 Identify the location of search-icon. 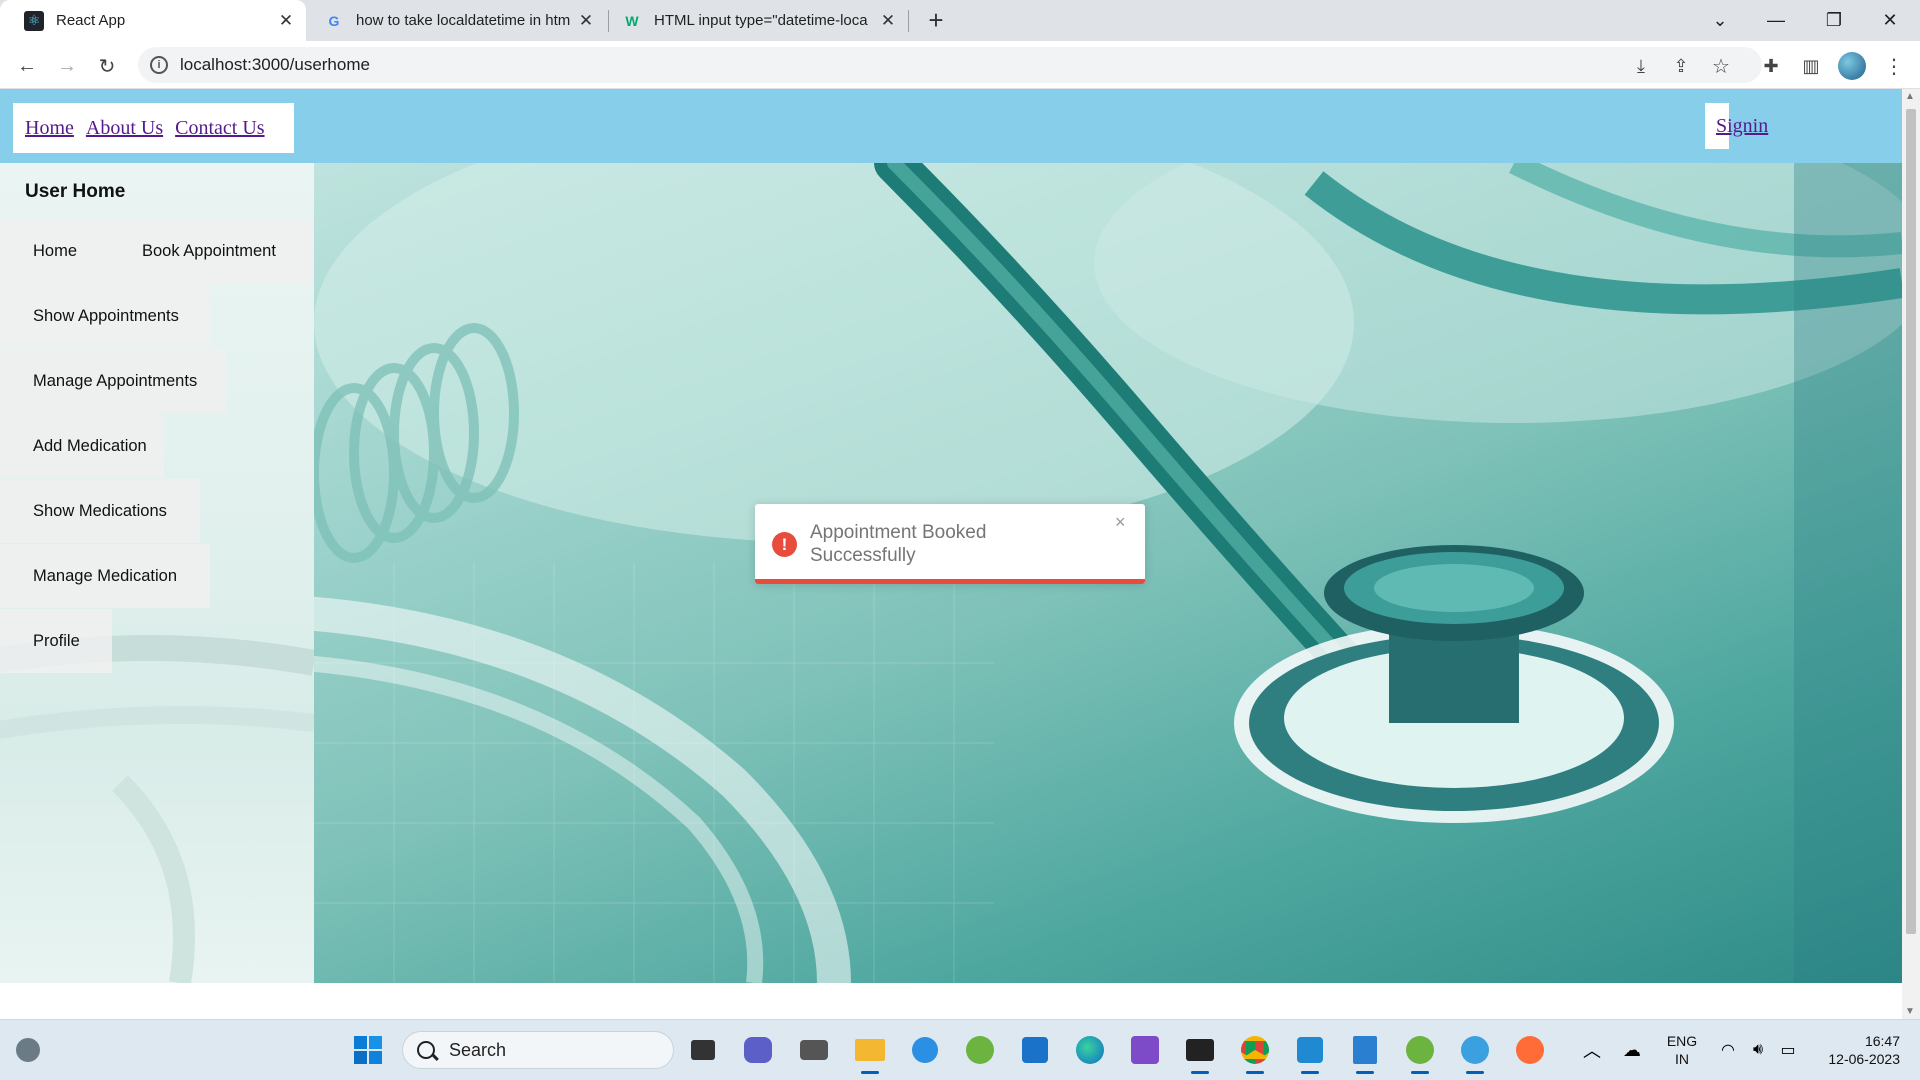
(426, 1050).